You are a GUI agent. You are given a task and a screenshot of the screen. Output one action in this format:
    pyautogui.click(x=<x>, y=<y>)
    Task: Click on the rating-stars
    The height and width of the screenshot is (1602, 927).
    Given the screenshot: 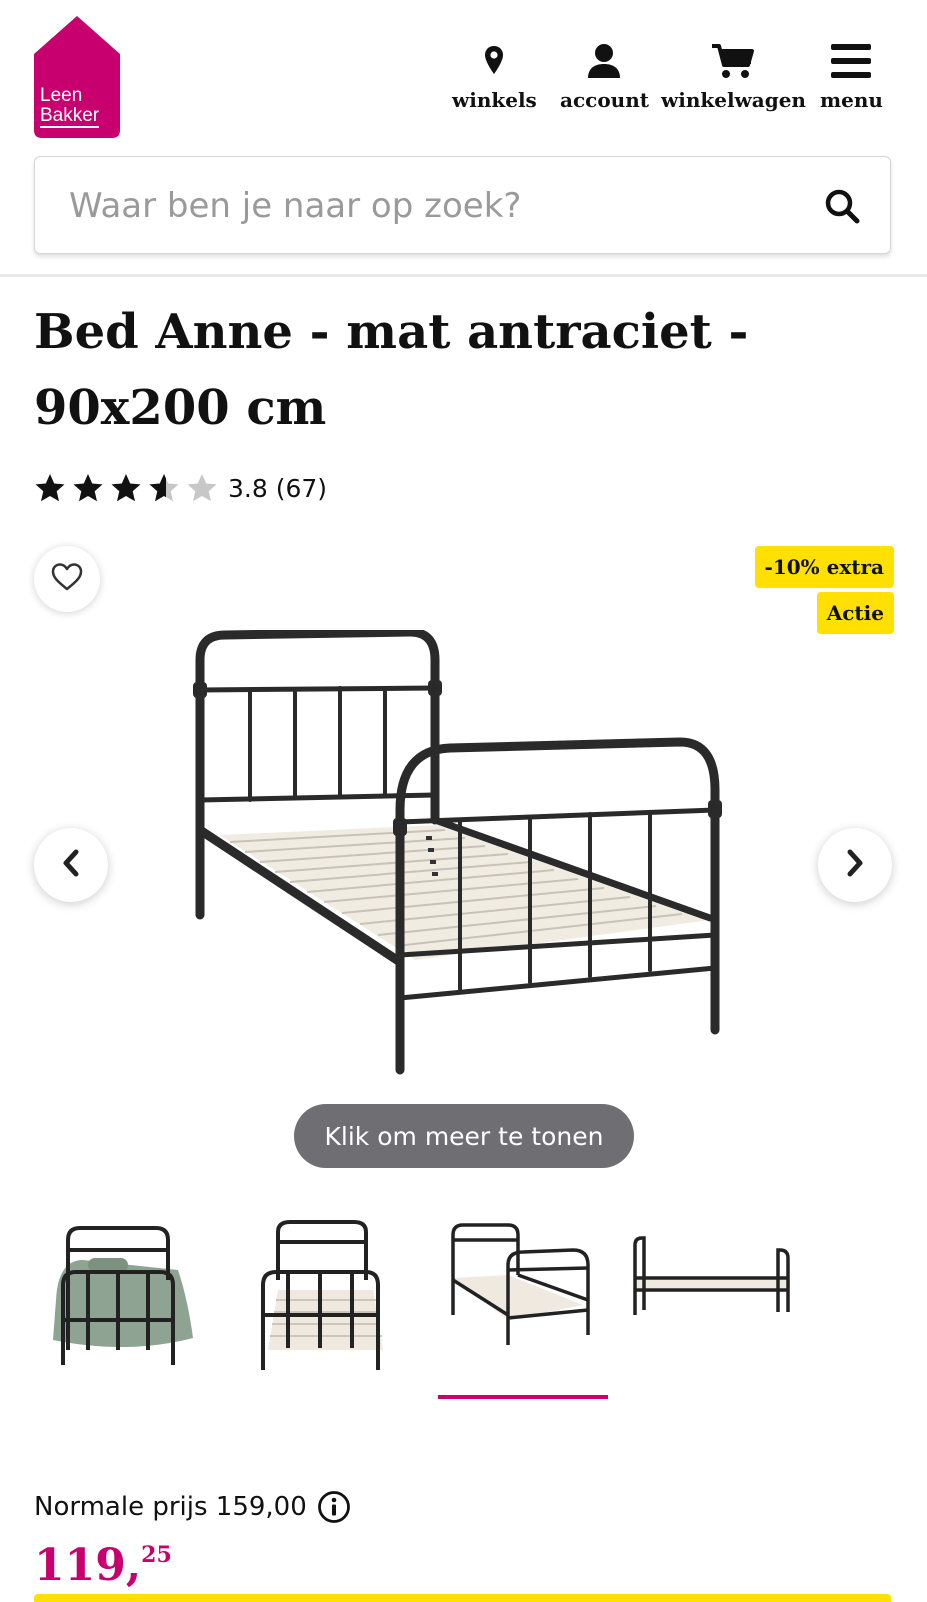 What is the action you would take?
    pyautogui.click(x=127, y=488)
    